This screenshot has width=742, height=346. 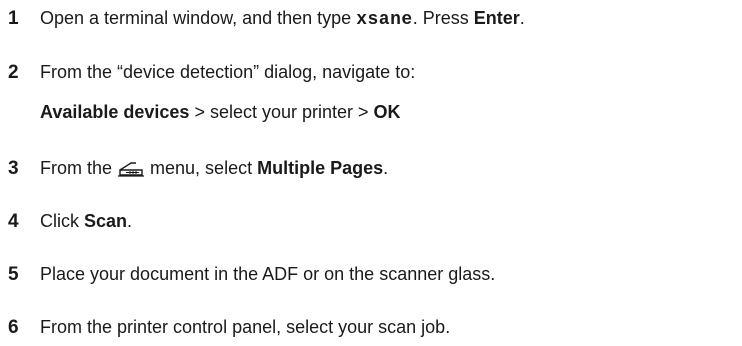 I want to click on step-4-scan: Scan, so click(x=106, y=221).